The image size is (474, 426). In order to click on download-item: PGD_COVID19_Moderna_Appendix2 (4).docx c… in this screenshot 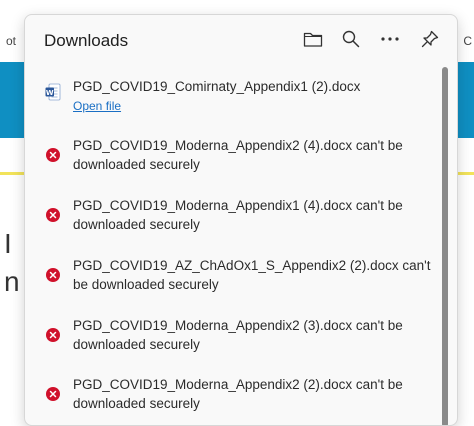, I will do `click(234, 158)`.